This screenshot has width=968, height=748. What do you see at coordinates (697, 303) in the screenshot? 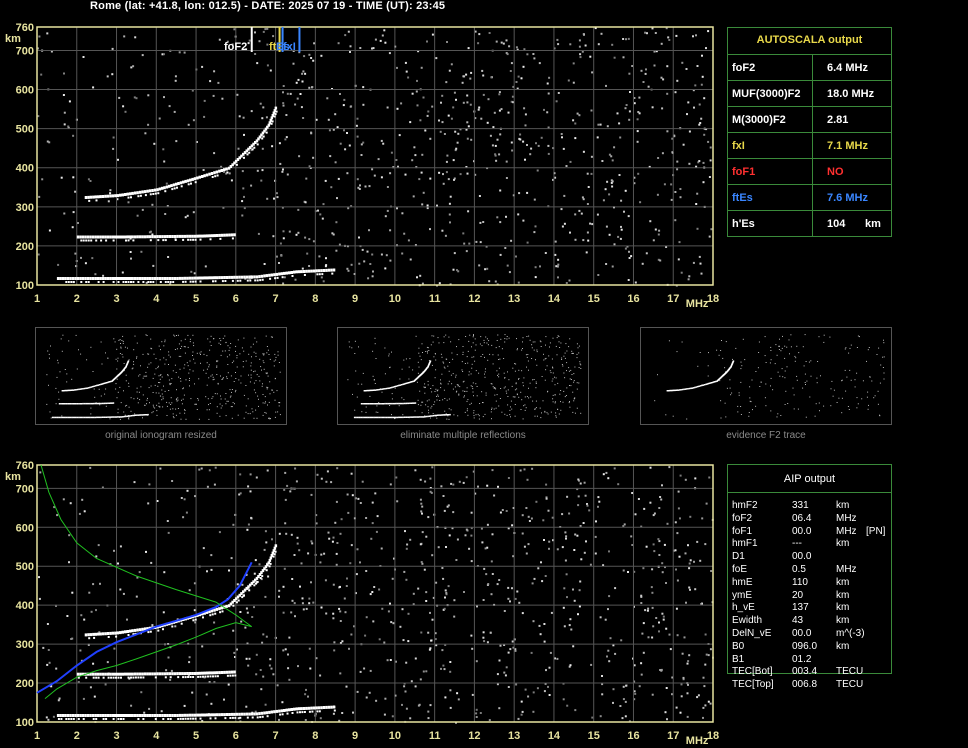
I see `x-unit-label: MHz` at bounding box center [697, 303].